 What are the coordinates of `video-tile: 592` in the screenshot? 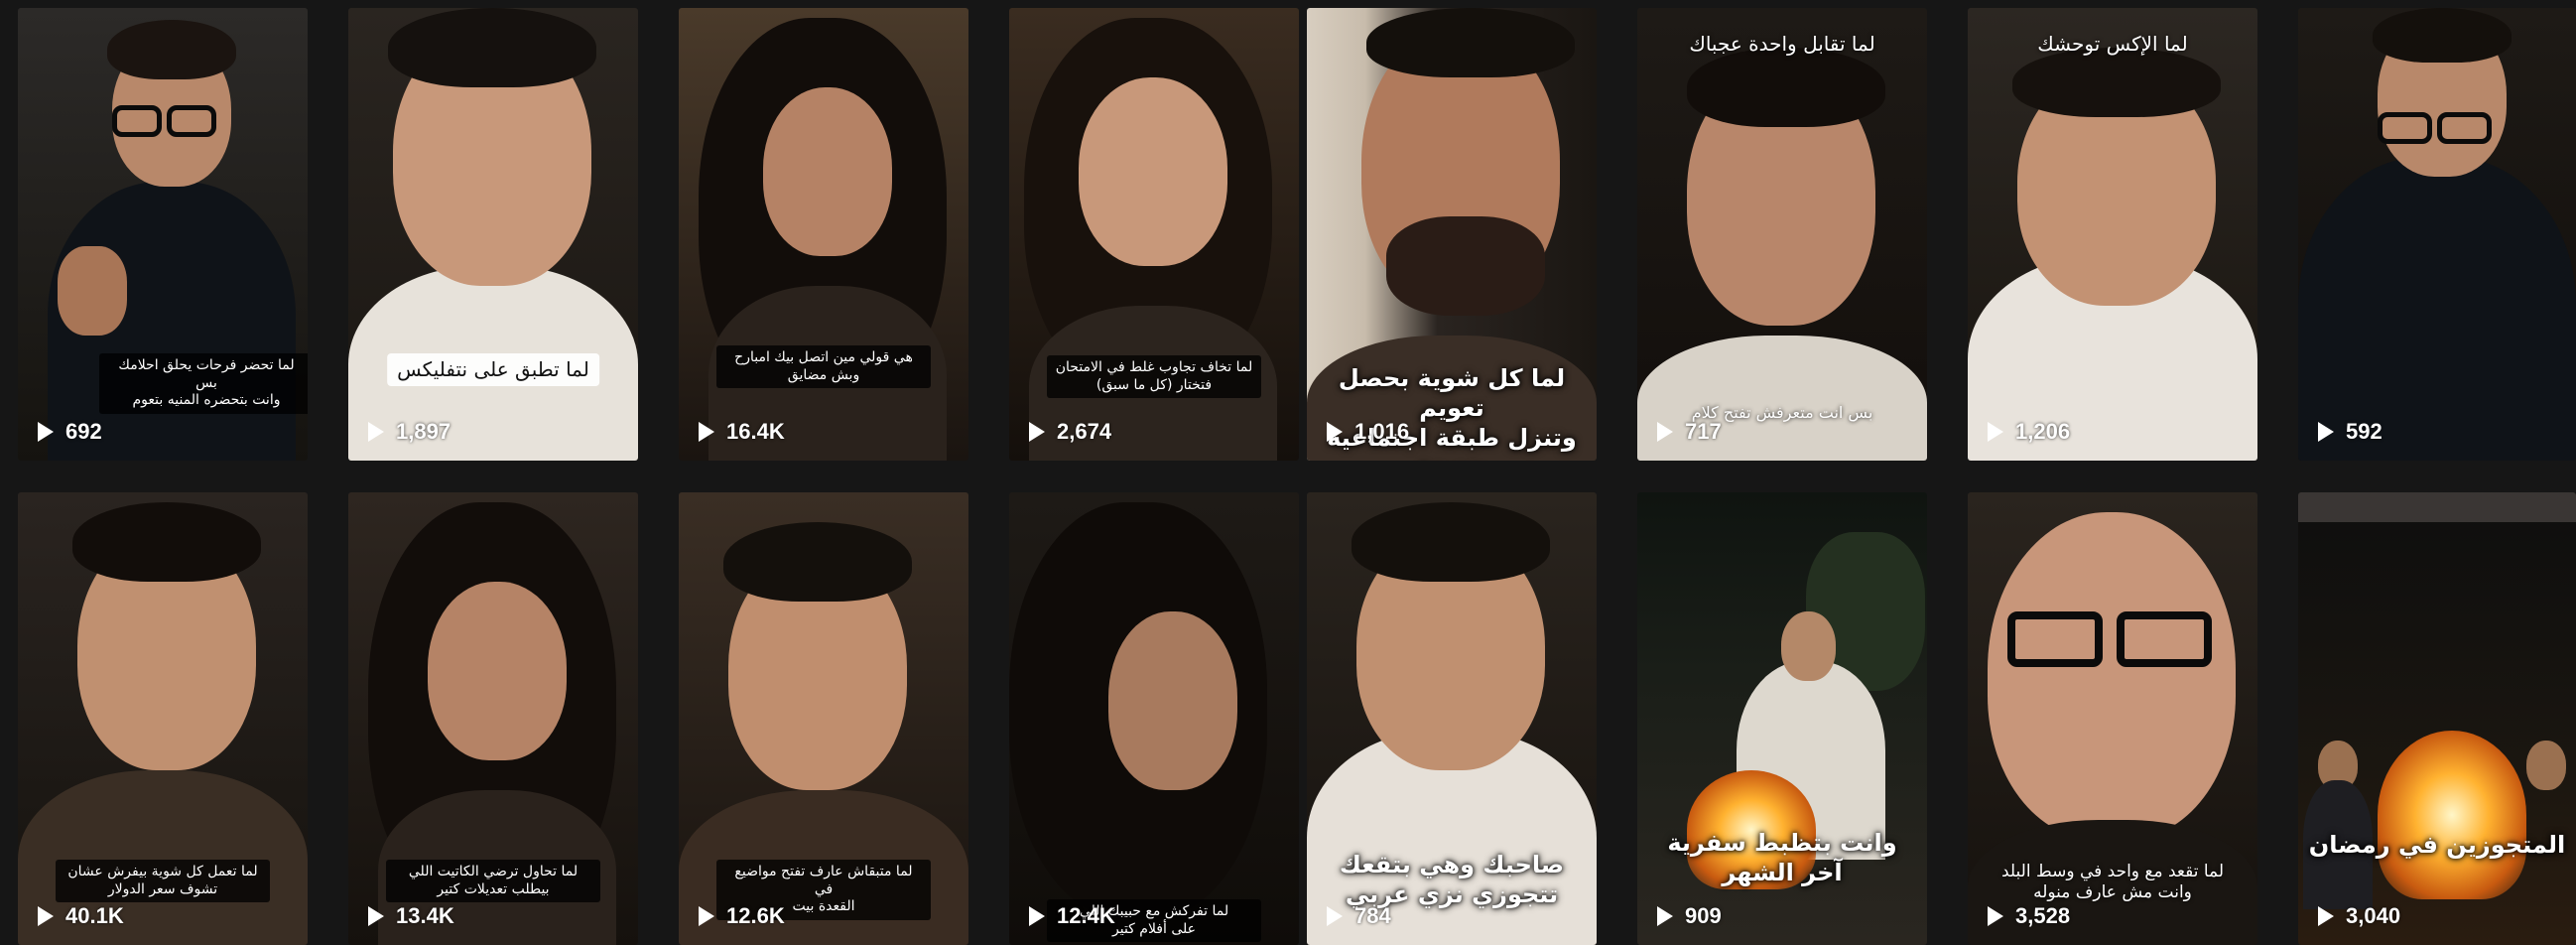 It's located at (2437, 234).